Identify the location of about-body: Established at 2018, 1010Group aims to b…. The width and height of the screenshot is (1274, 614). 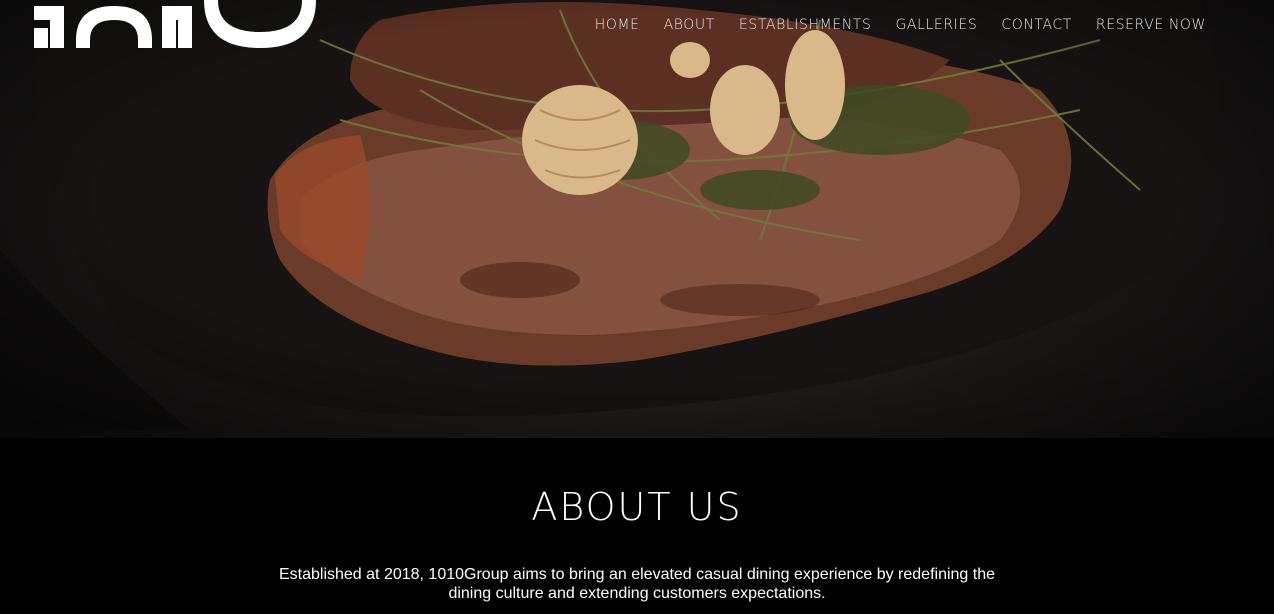
(637, 584).